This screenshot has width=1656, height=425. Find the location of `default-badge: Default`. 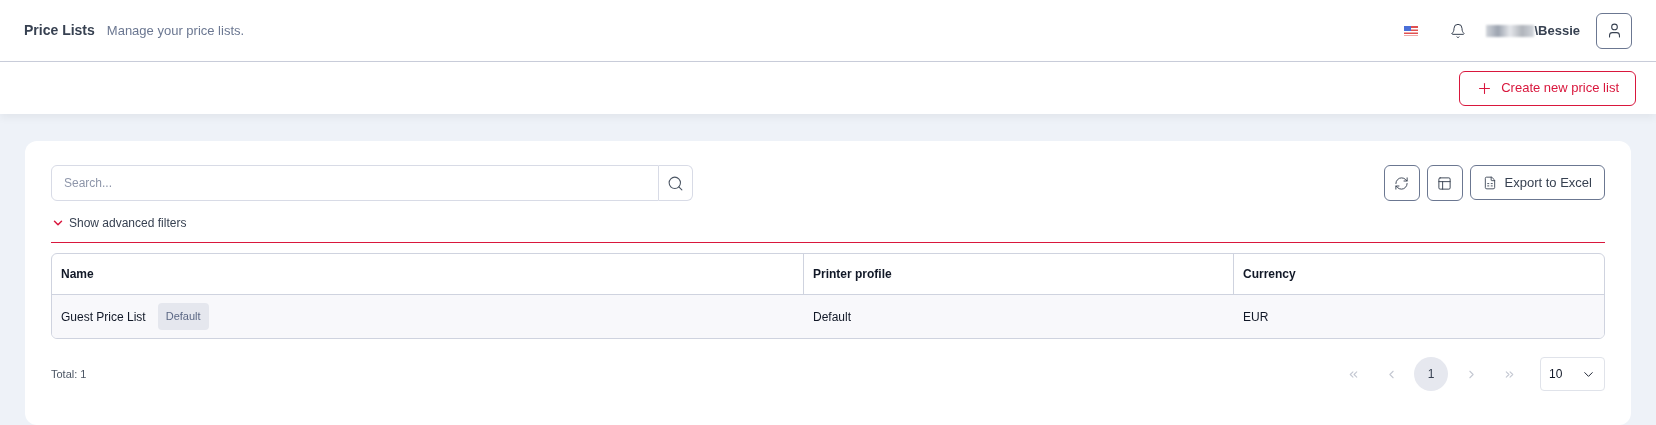

default-badge: Default is located at coordinates (183, 316).